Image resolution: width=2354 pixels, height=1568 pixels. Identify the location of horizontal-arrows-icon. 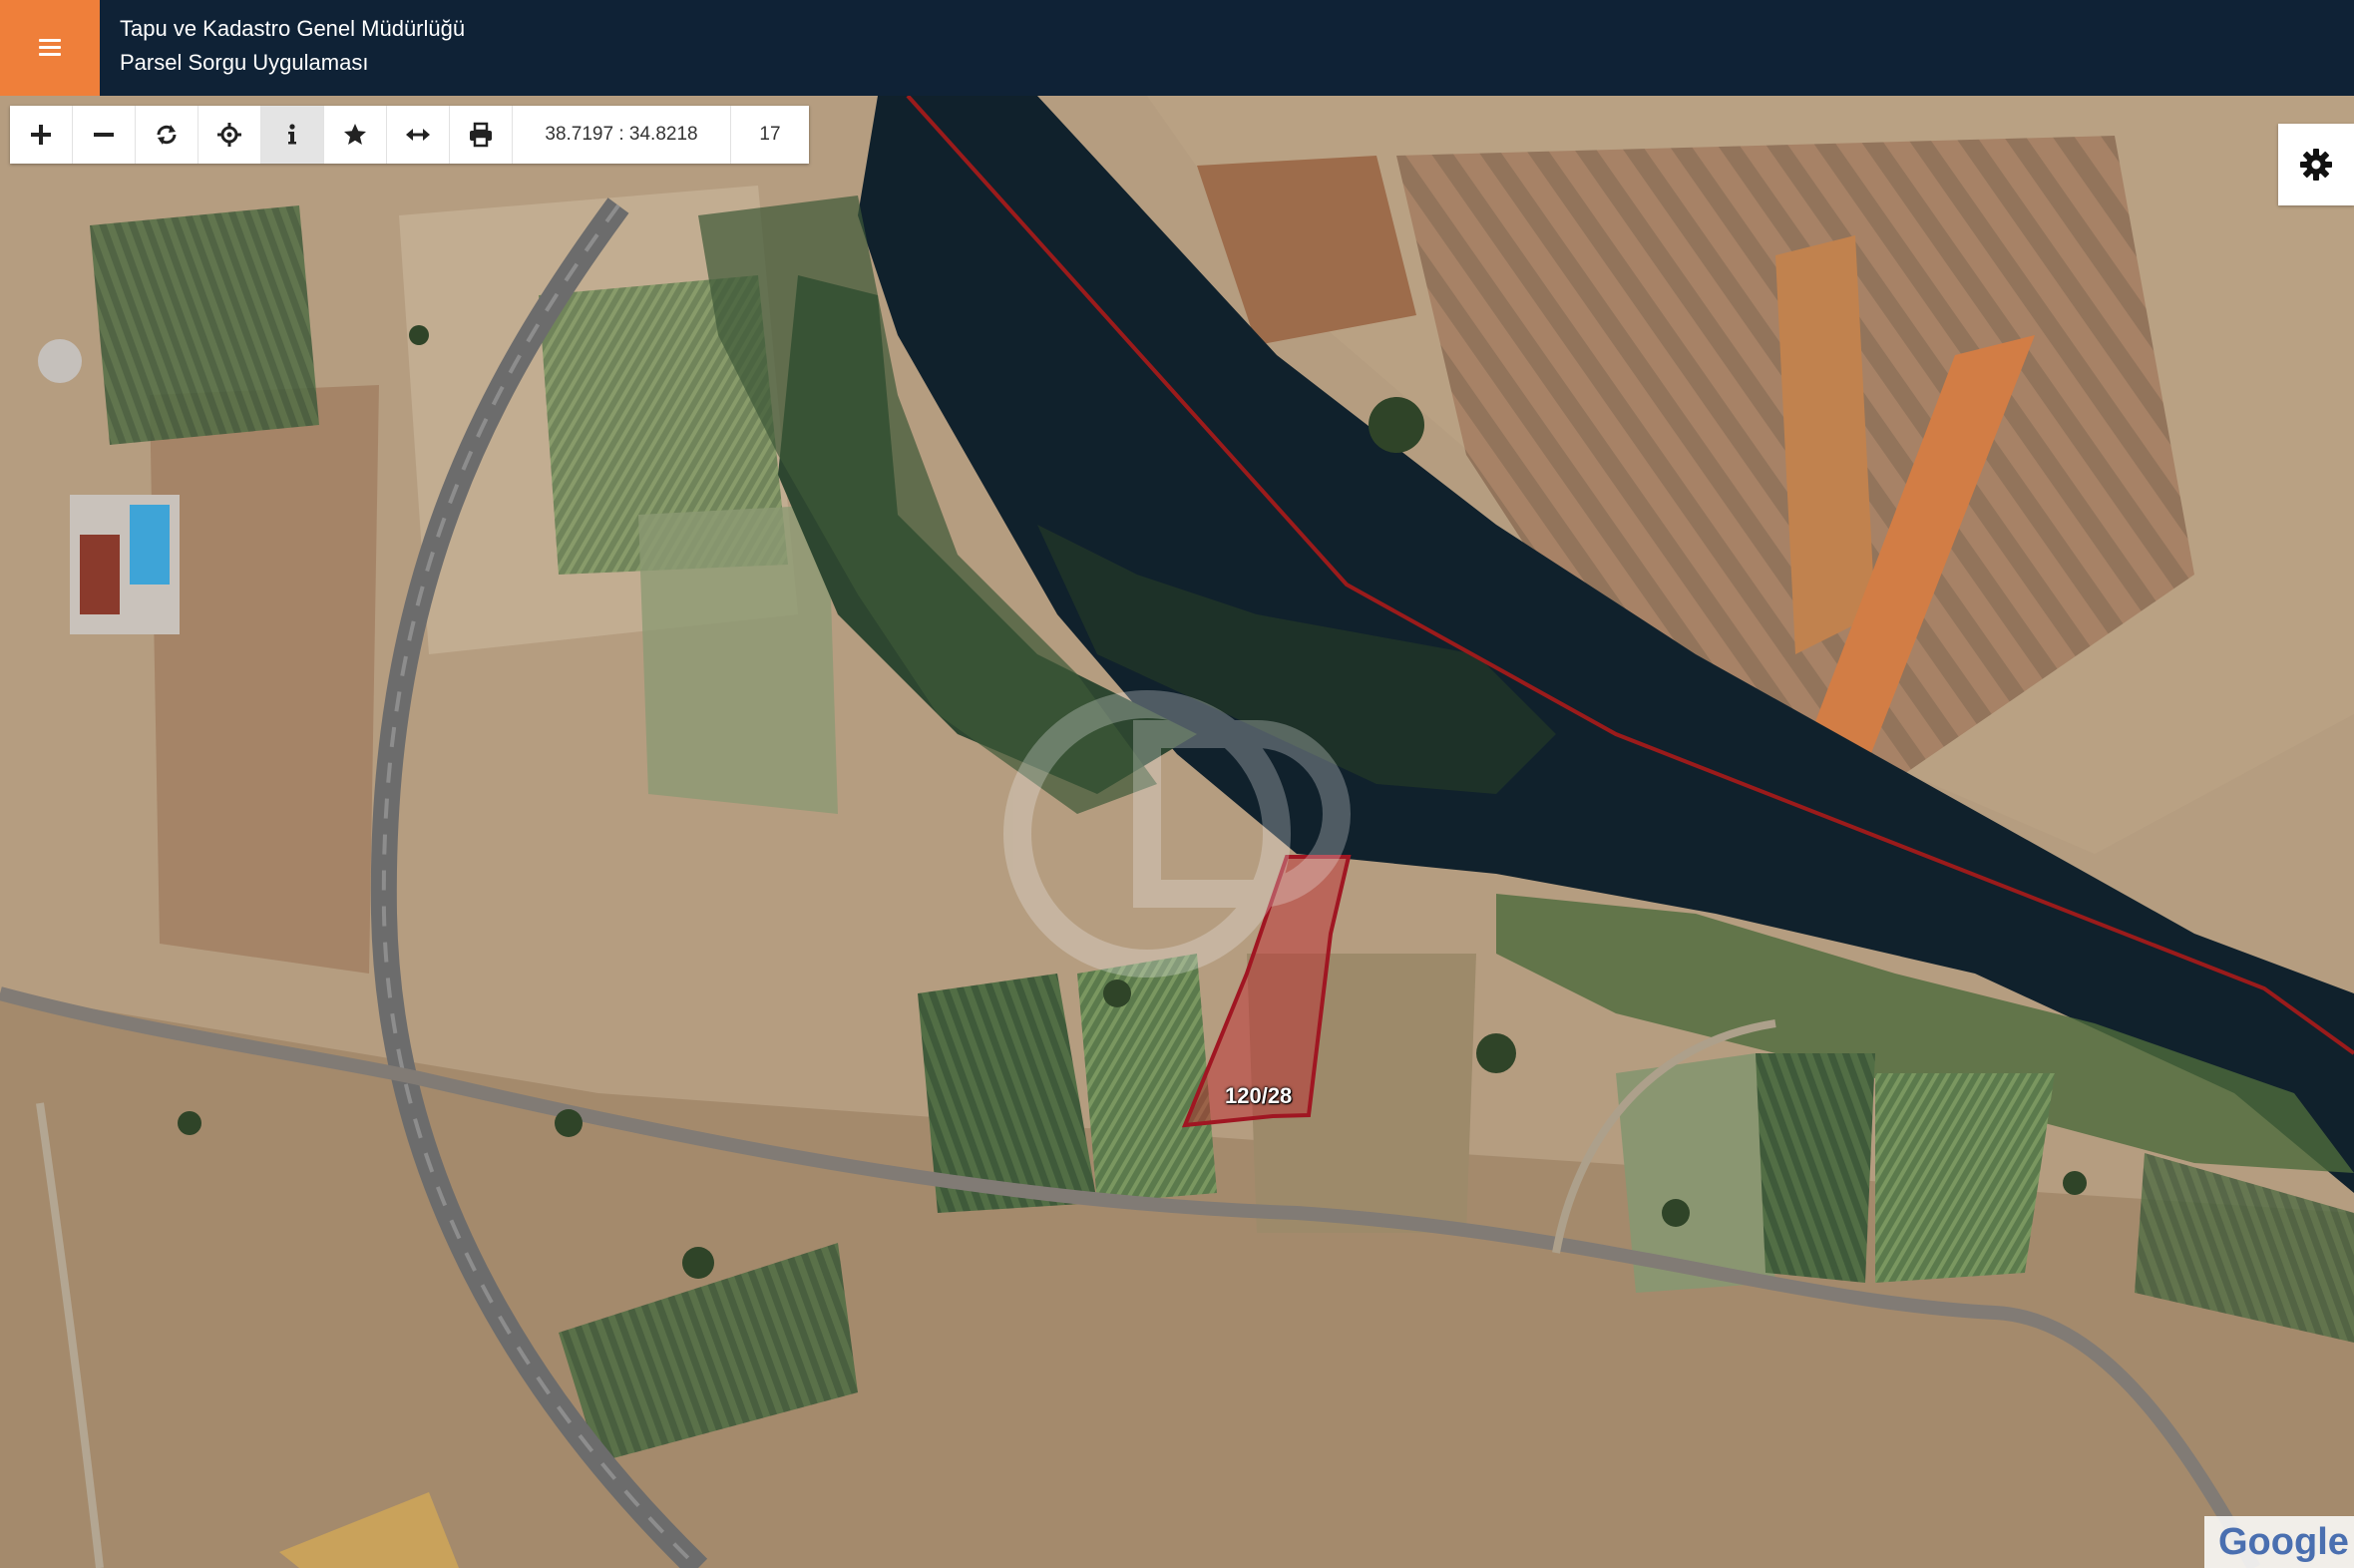
(418, 135).